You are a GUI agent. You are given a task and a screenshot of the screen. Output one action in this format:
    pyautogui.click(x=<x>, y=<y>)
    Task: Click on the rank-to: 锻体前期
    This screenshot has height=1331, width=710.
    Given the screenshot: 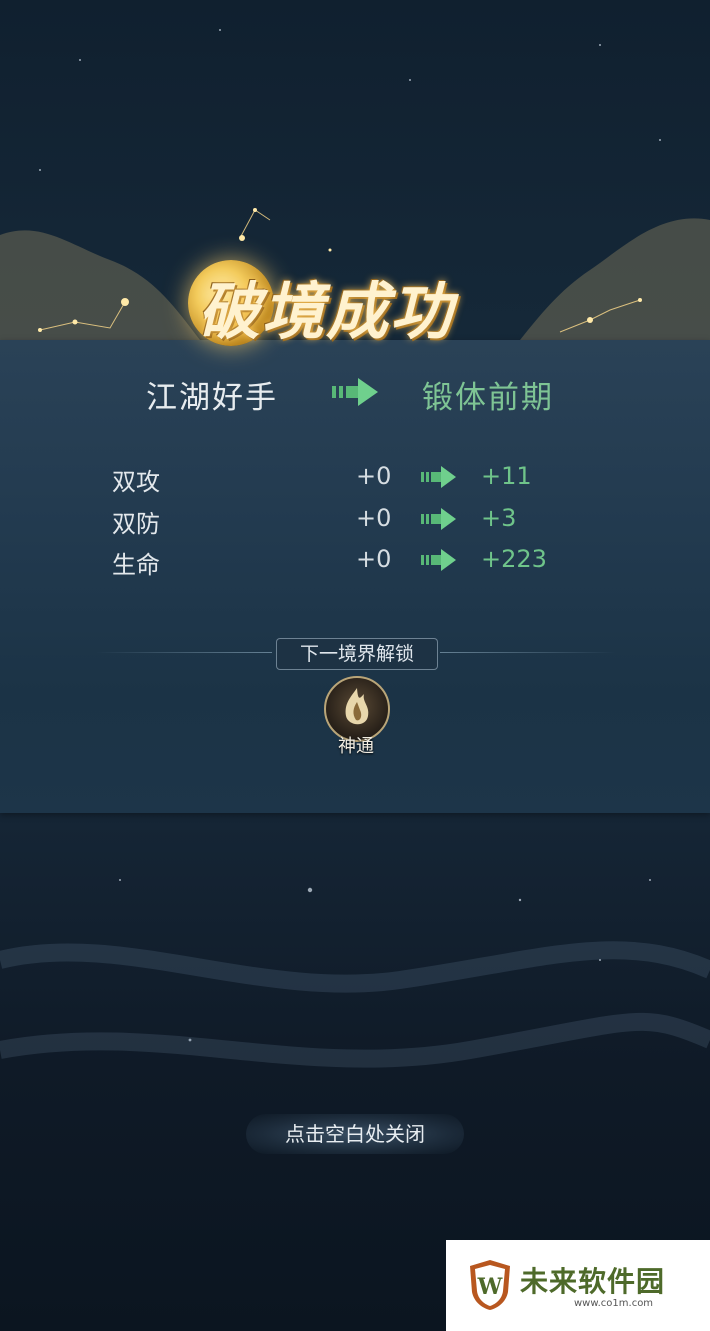 What is the action you would take?
    pyautogui.click(x=488, y=398)
    